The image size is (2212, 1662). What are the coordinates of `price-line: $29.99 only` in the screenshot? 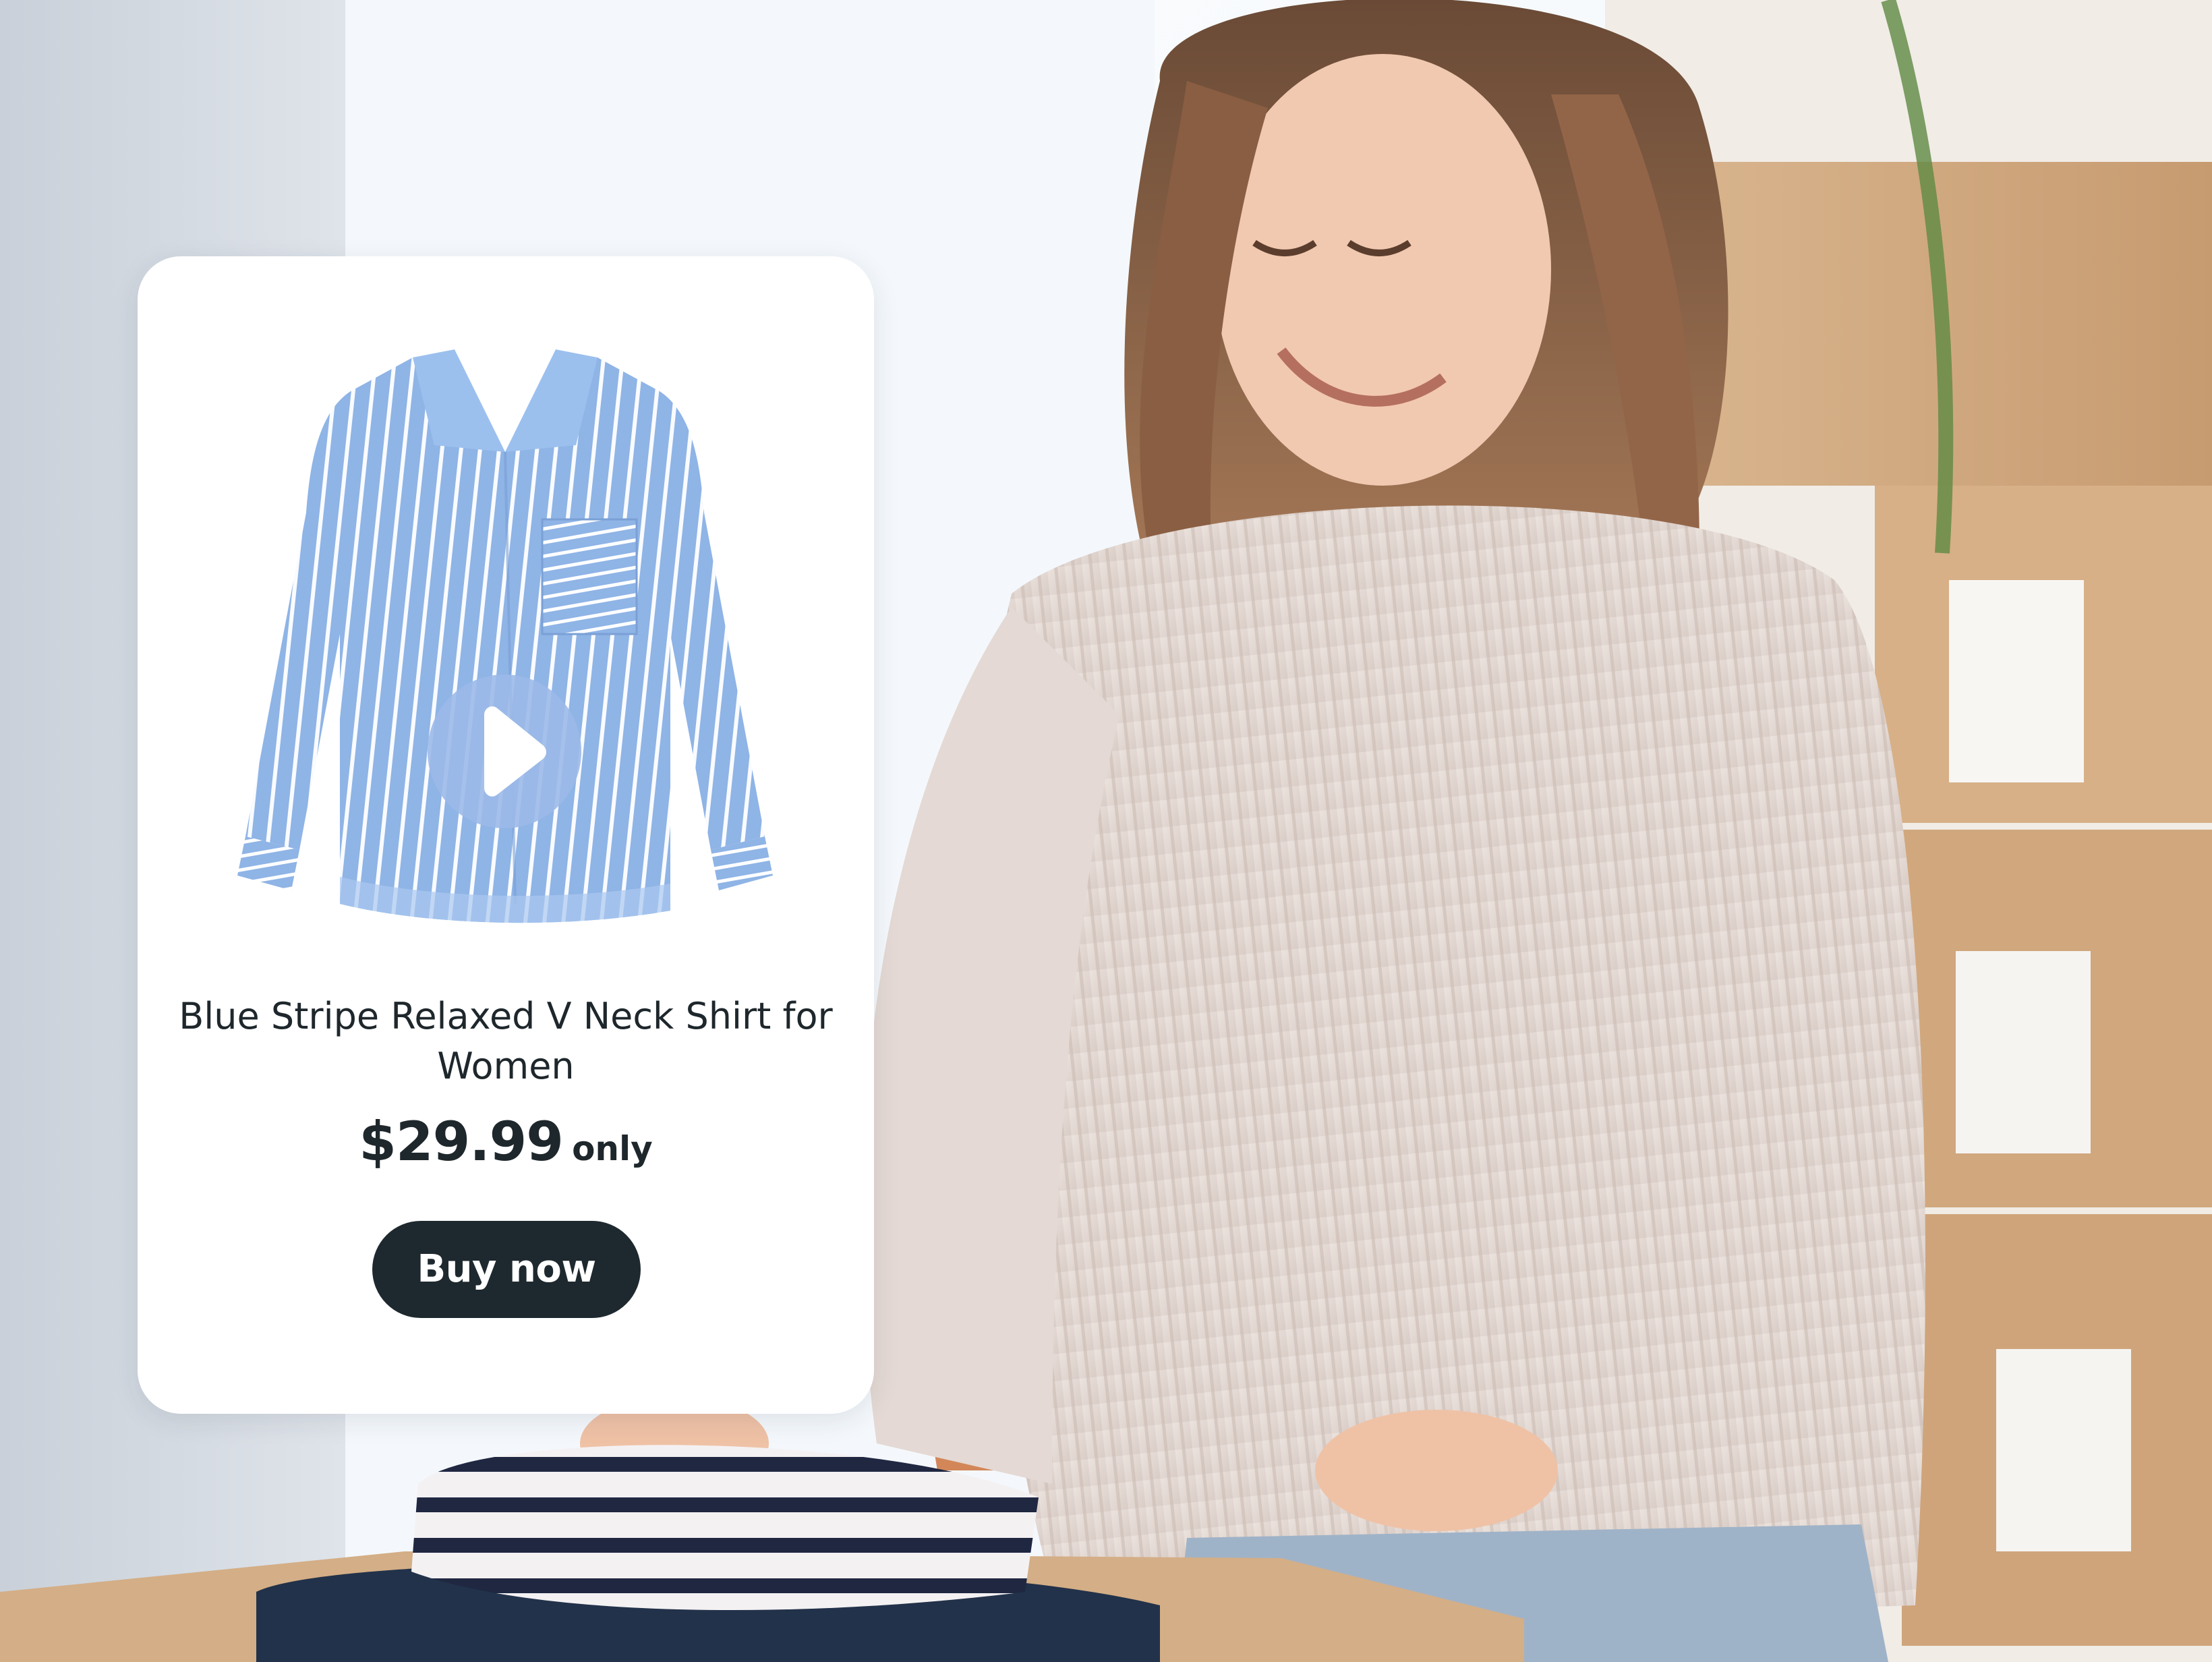 It's located at (506, 1141).